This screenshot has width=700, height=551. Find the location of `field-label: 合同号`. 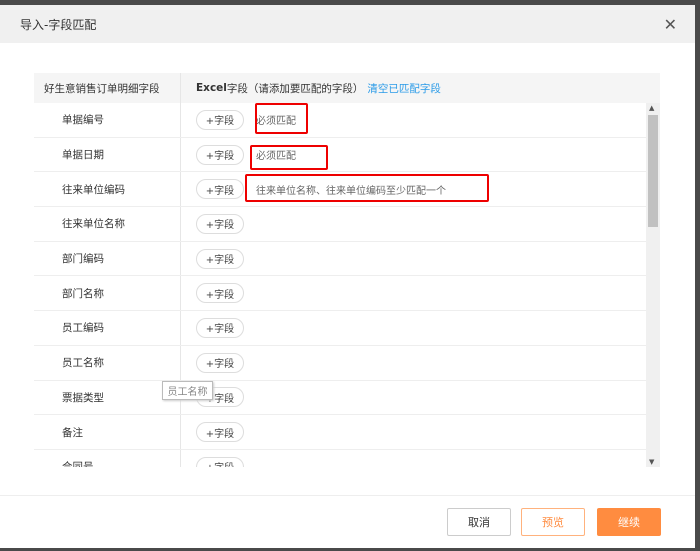

field-label: 合同号 is located at coordinates (107, 458).